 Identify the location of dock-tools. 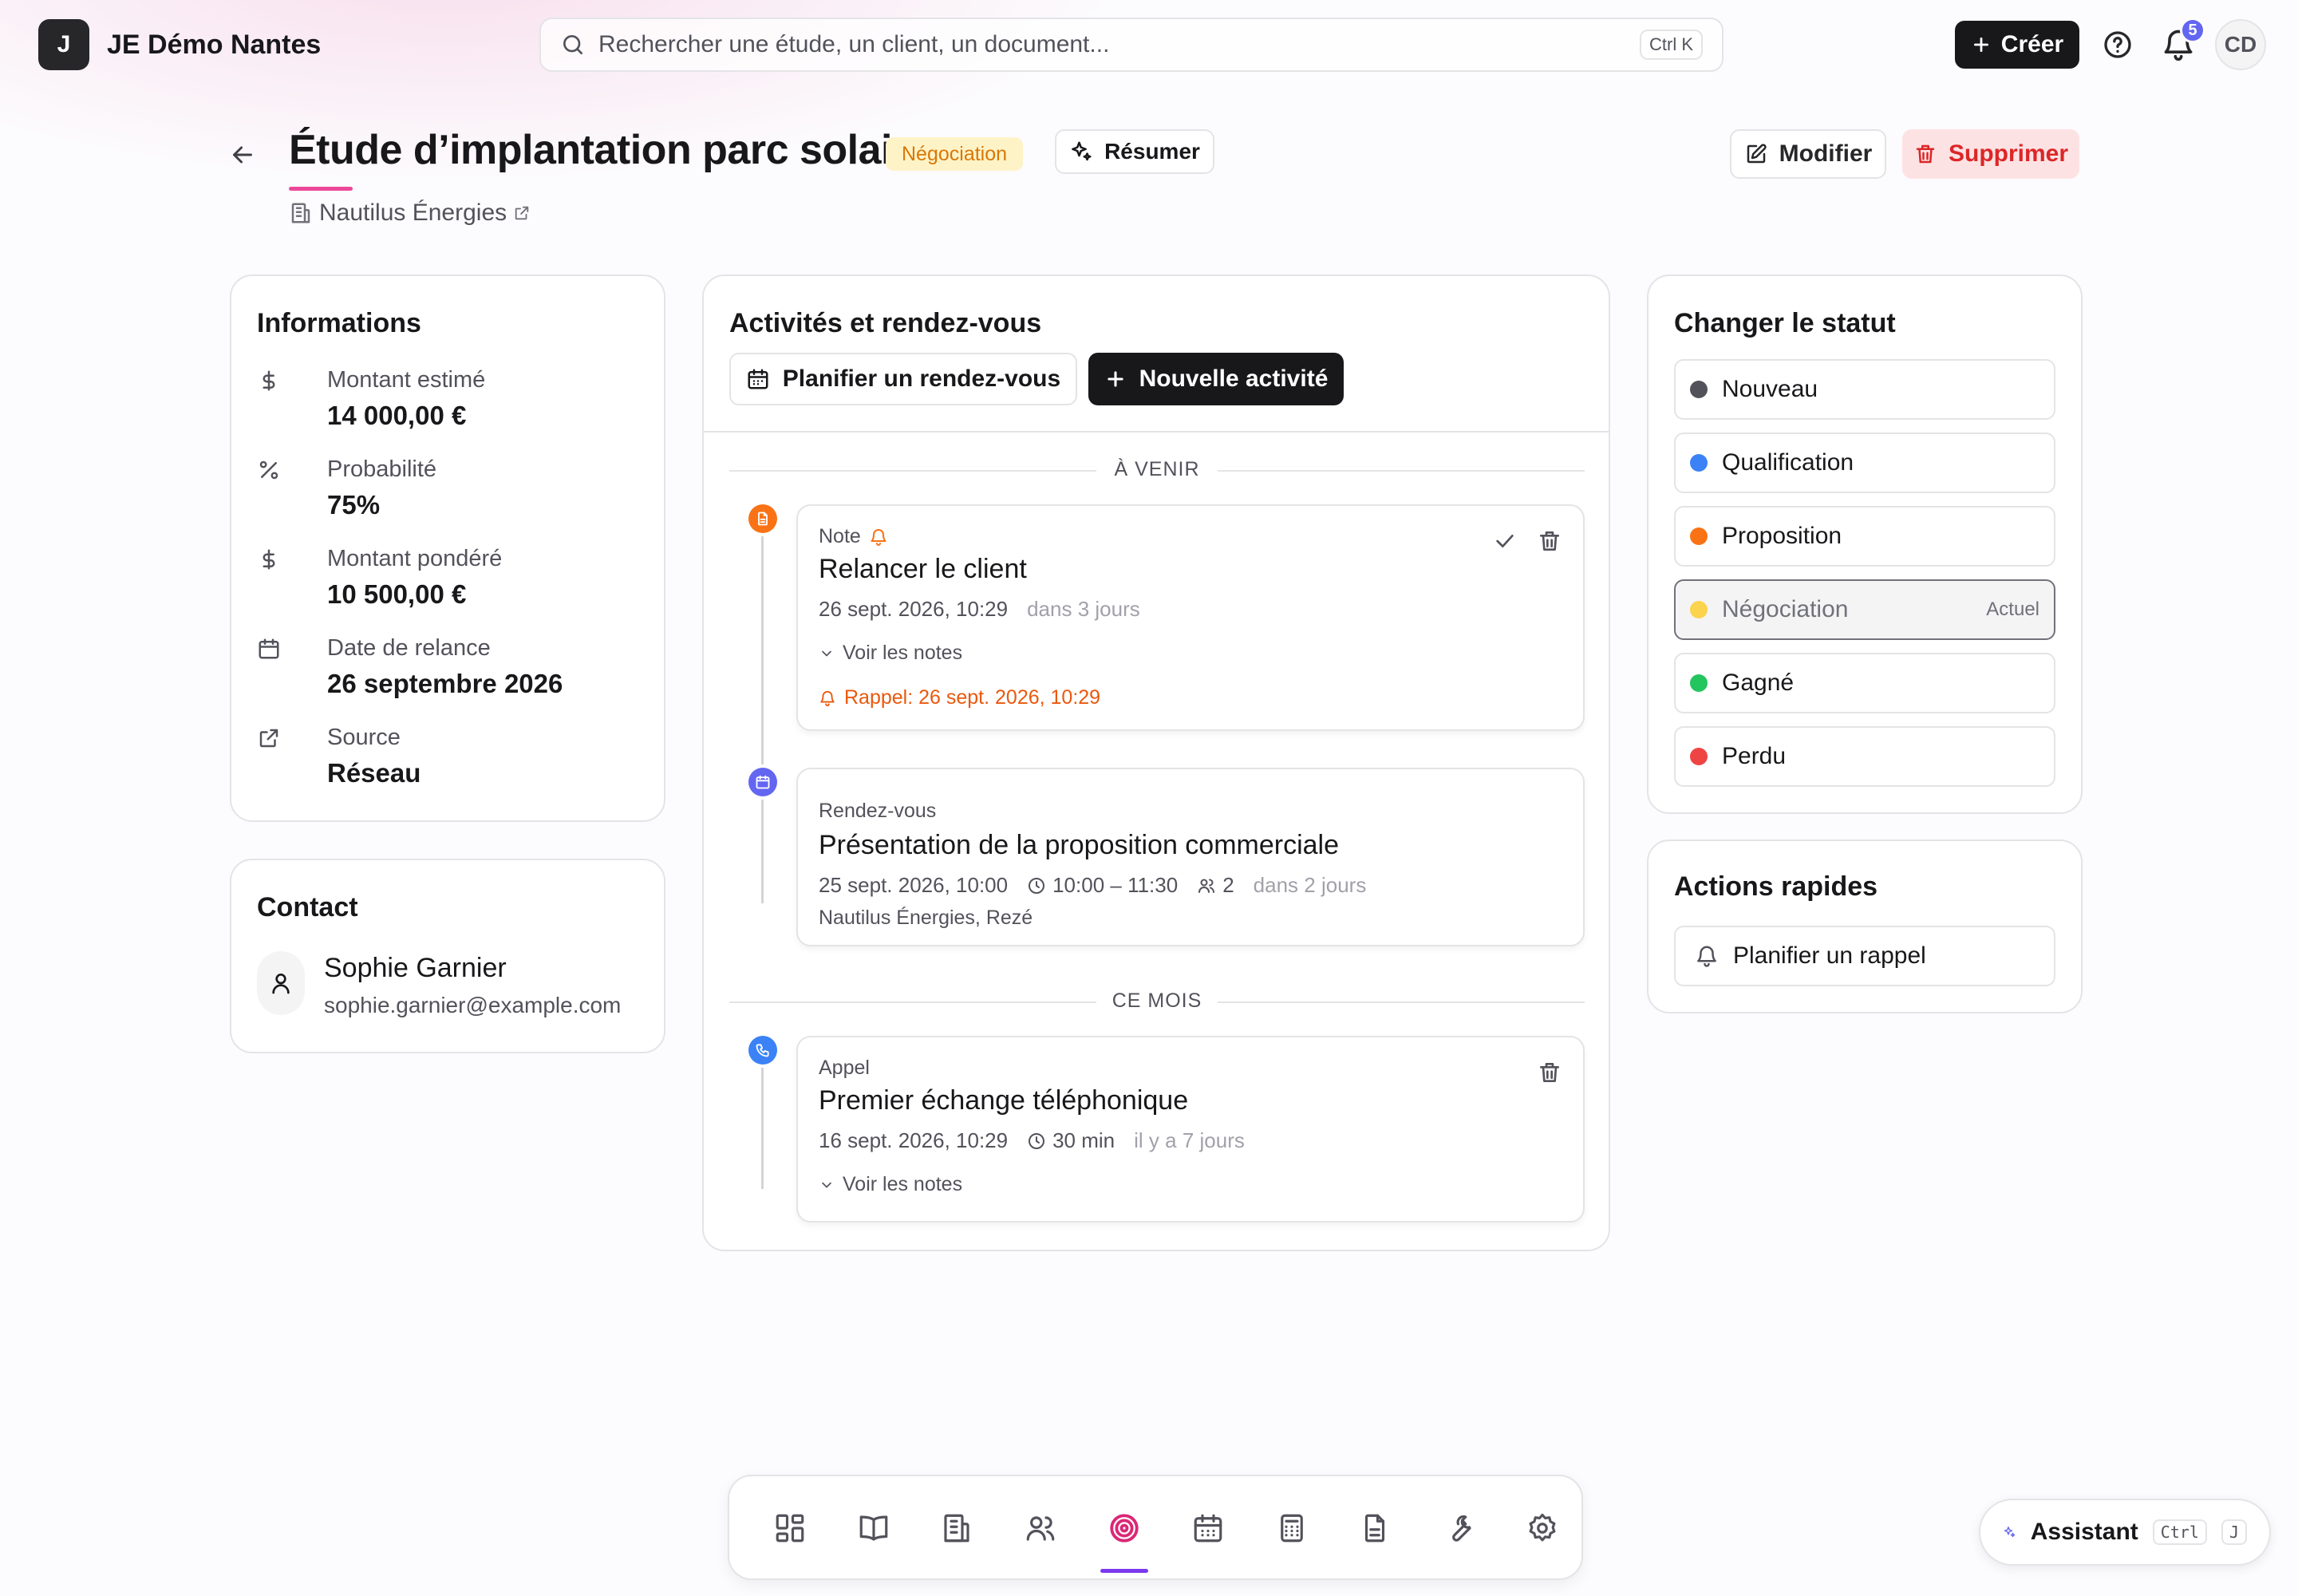
(1459, 1528).